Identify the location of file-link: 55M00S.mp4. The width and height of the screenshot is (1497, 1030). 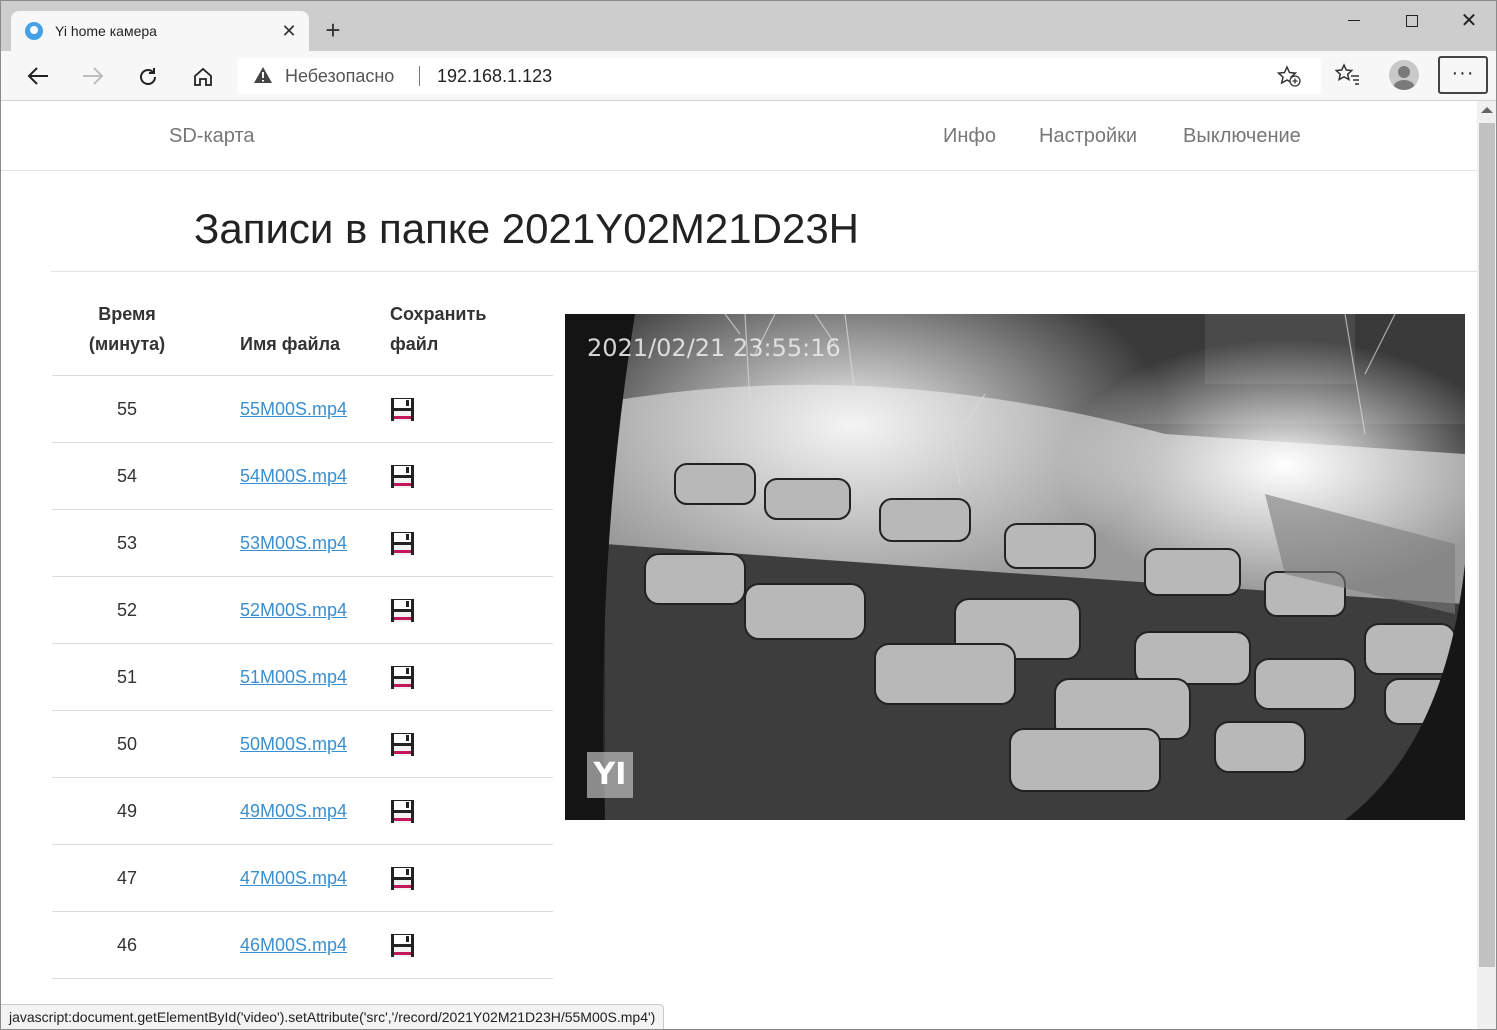
(293, 409).